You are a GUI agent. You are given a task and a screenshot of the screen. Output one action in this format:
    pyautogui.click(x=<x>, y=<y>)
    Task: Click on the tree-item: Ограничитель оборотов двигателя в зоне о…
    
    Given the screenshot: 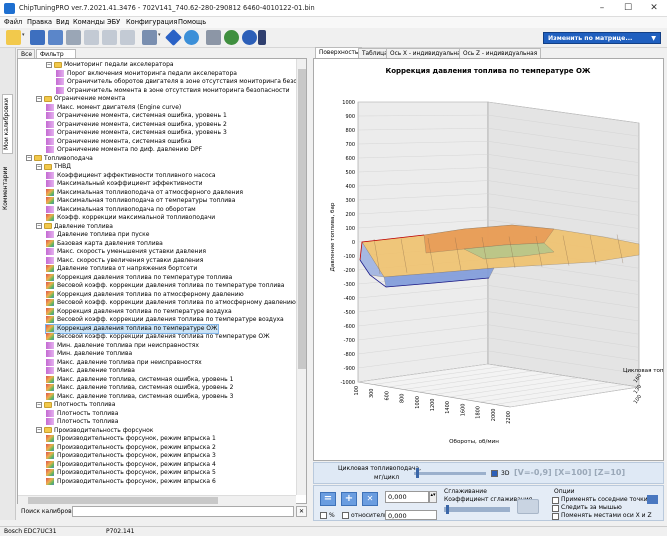 What is the action you would take?
    pyautogui.click(x=181, y=82)
    